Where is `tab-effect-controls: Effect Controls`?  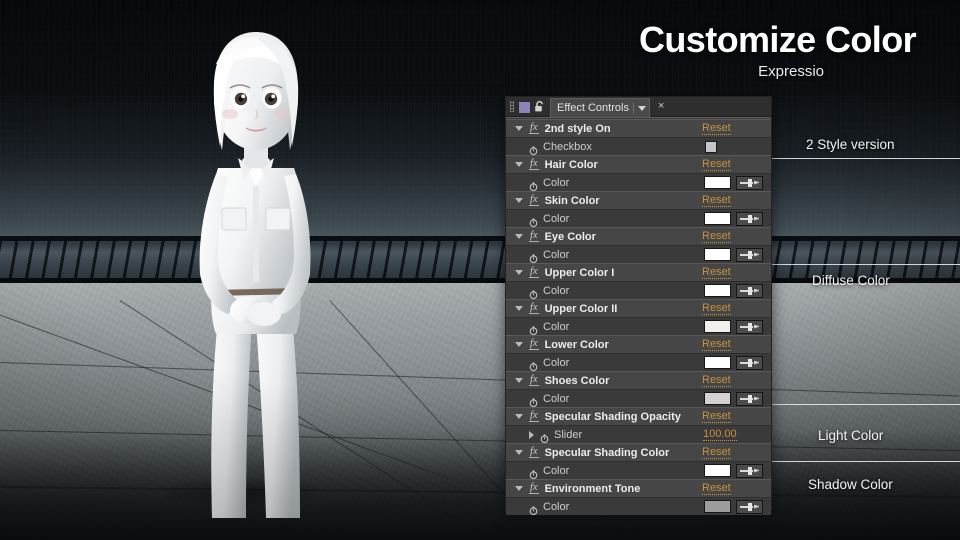 tab-effect-controls: Effect Controls is located at coordinates (600, 107).